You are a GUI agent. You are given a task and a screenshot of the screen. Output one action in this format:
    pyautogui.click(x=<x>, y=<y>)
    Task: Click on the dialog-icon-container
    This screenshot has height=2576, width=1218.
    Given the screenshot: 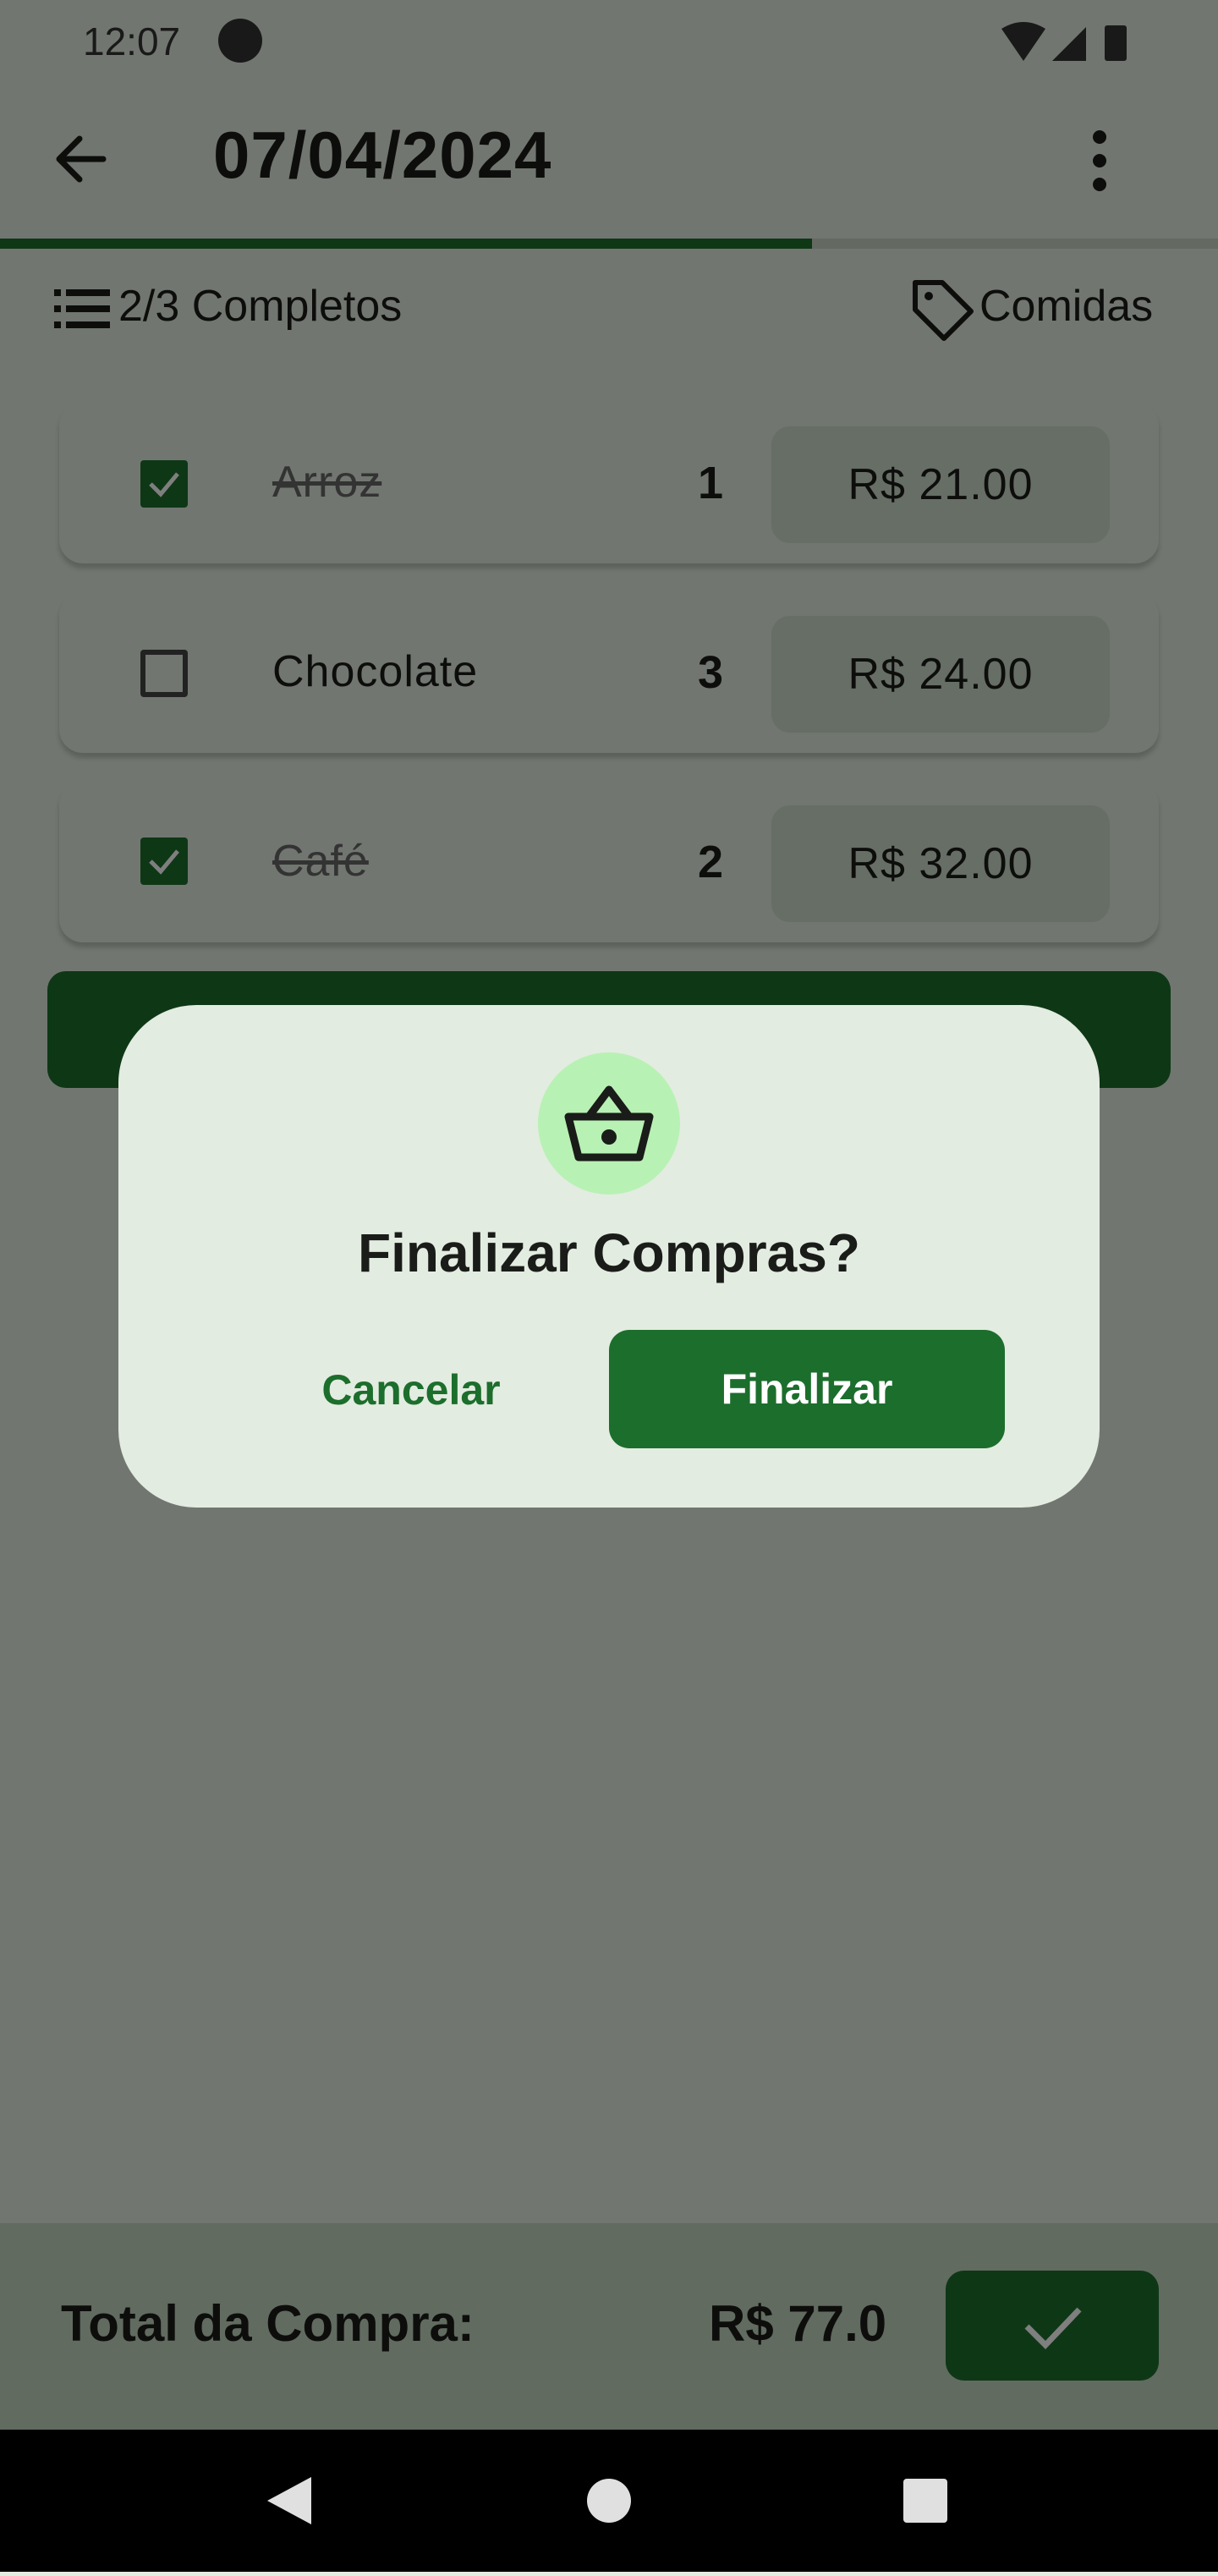 What is the action you would take?
    pyautogui.click(x=609, y=1123)
    